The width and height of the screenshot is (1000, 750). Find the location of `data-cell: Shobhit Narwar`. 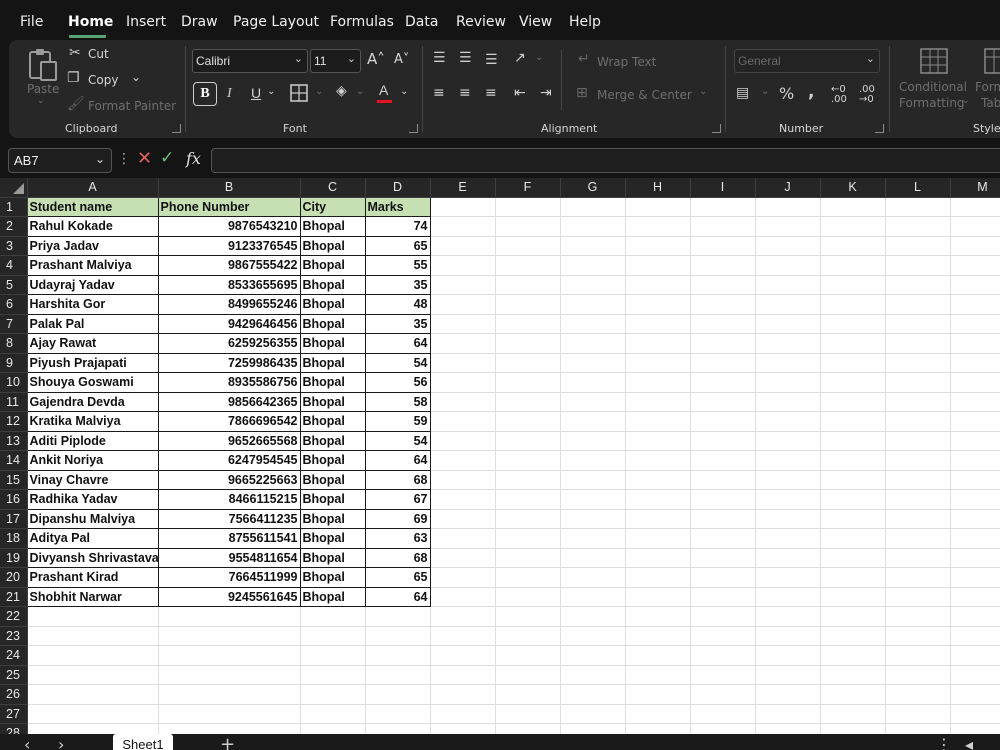

data-cell: Shobhit Narwar is located at coordinates (92, 596).